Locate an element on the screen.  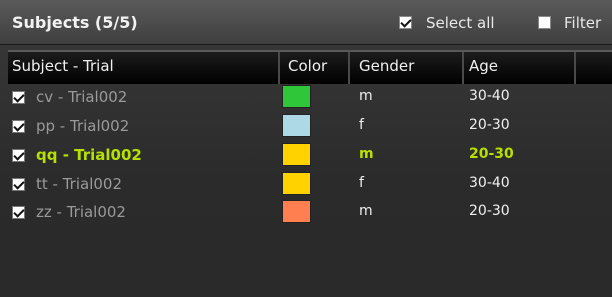
col-color: Color is located at coordinates (307, 66).